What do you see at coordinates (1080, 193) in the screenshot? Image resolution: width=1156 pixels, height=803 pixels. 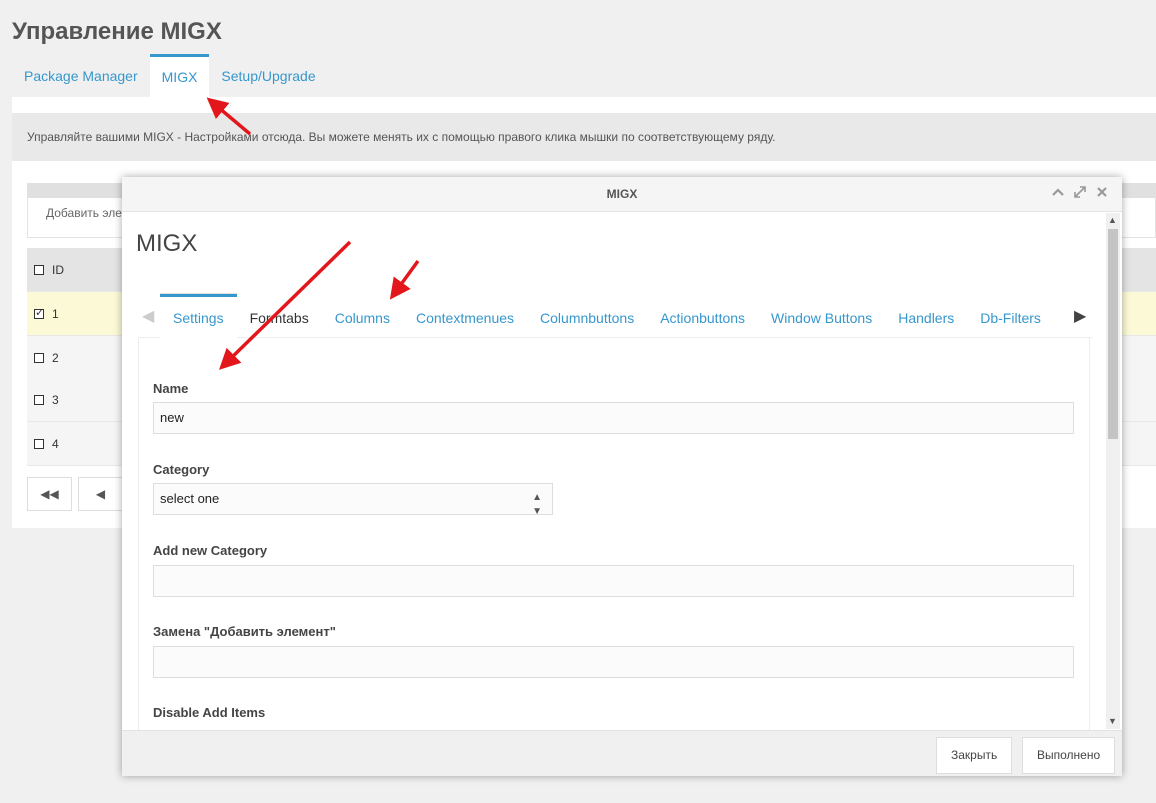 I see `maximize-icon` at bounding box center [1080, 193].